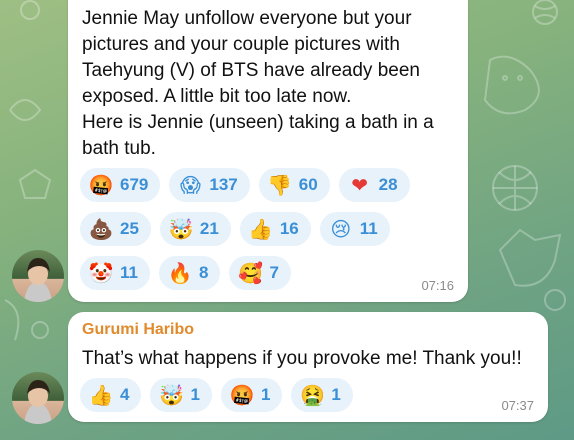 This screenshot has height=440, width=574. Describe the element at coordinates (294, 185) in the screenshot. I see `reaction-pill-thumbs-down: 👎 60` at that location.